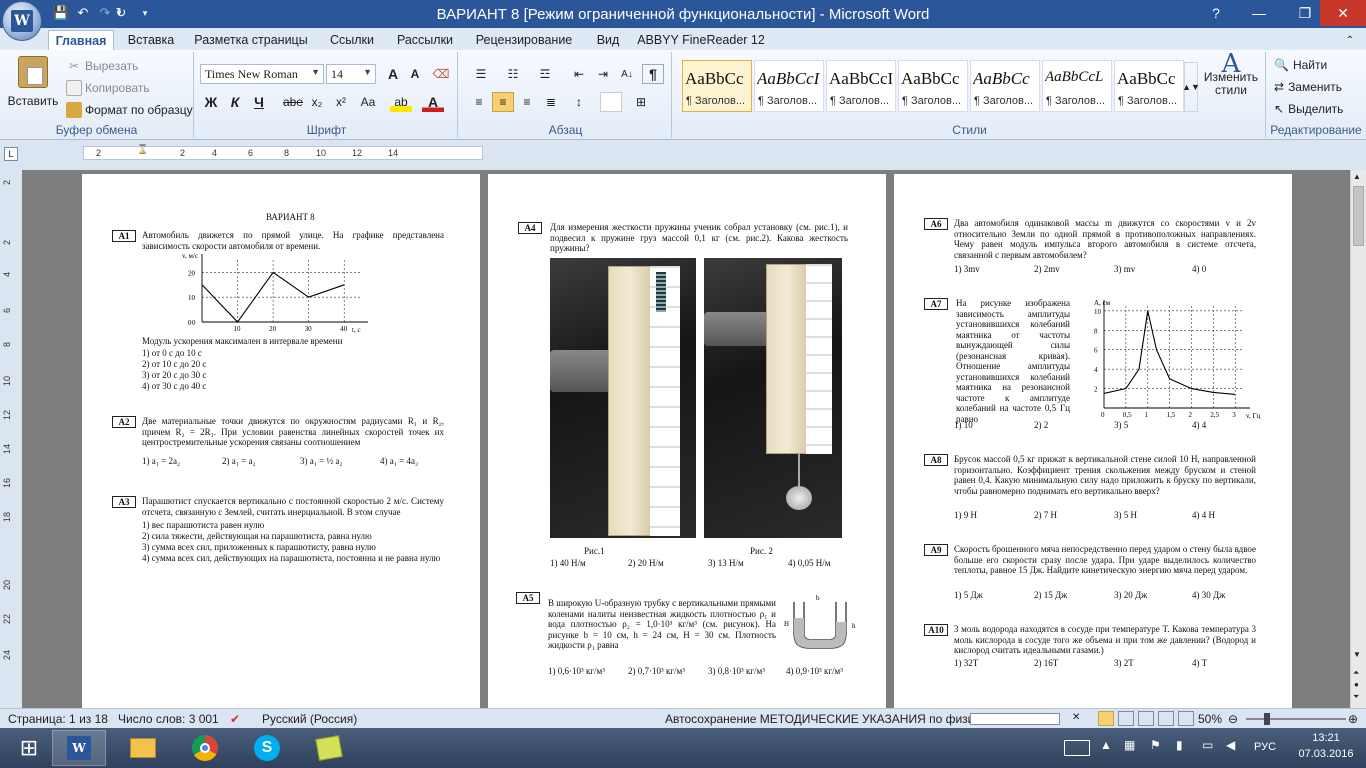  What do you see at coordinates (1076, 717) in the screenshot?
I see `cancel-autosave-icon: ✕` at bounding box center [1076, 717].